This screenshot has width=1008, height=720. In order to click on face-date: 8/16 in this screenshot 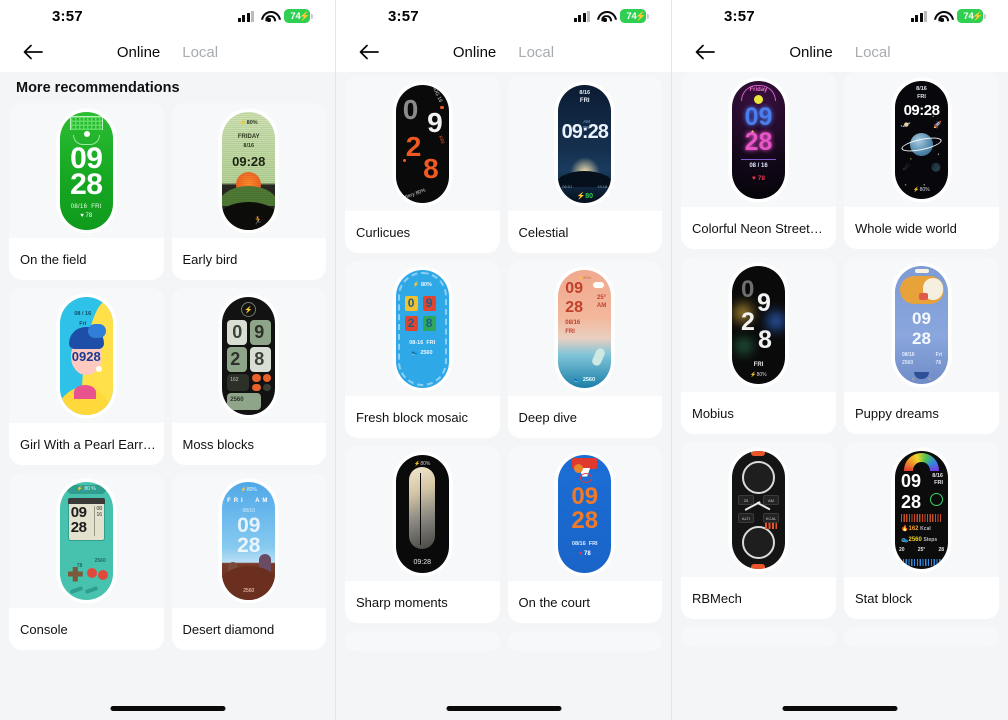, I will do `click(921, 88)`.